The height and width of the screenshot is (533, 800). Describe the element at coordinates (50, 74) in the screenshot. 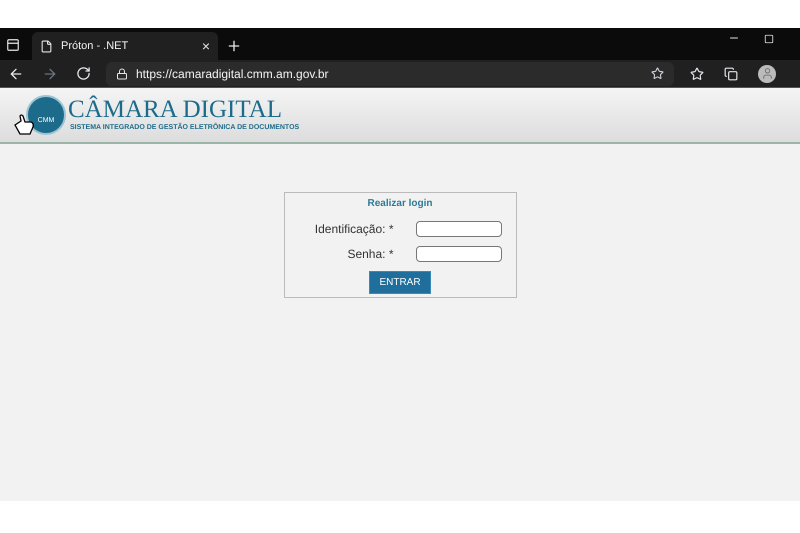

I see `forward-icon` at that location.